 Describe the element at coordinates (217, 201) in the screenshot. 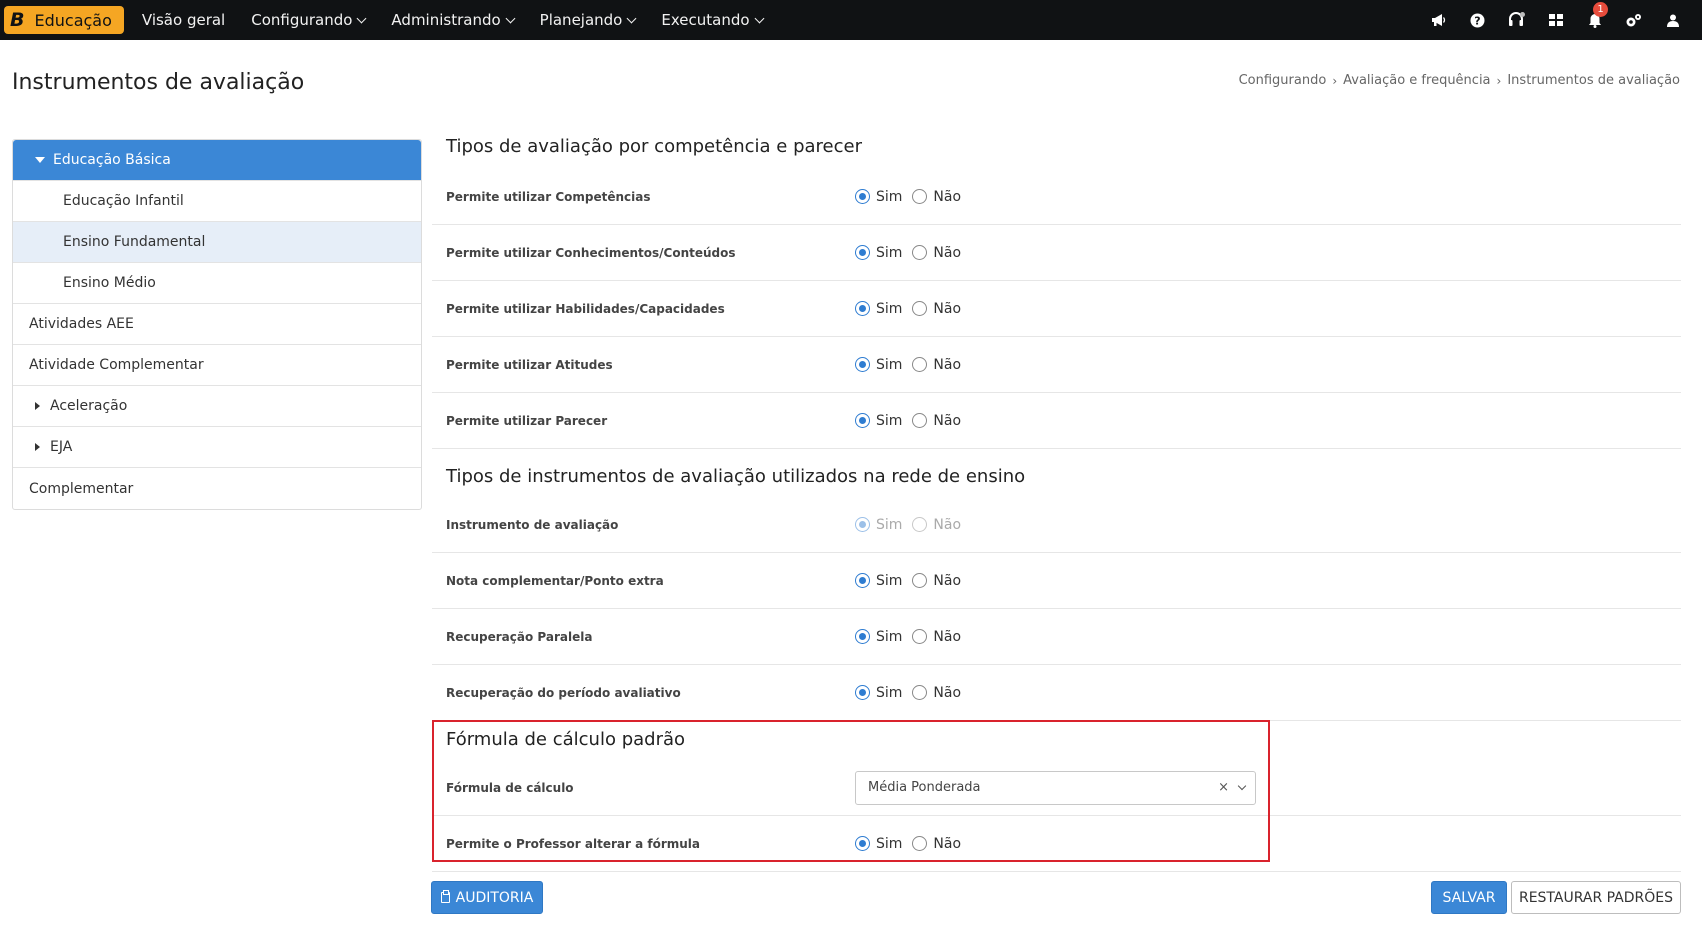

I see `sidebar-item-educacao-infantil: Educação Infantil` at that location.